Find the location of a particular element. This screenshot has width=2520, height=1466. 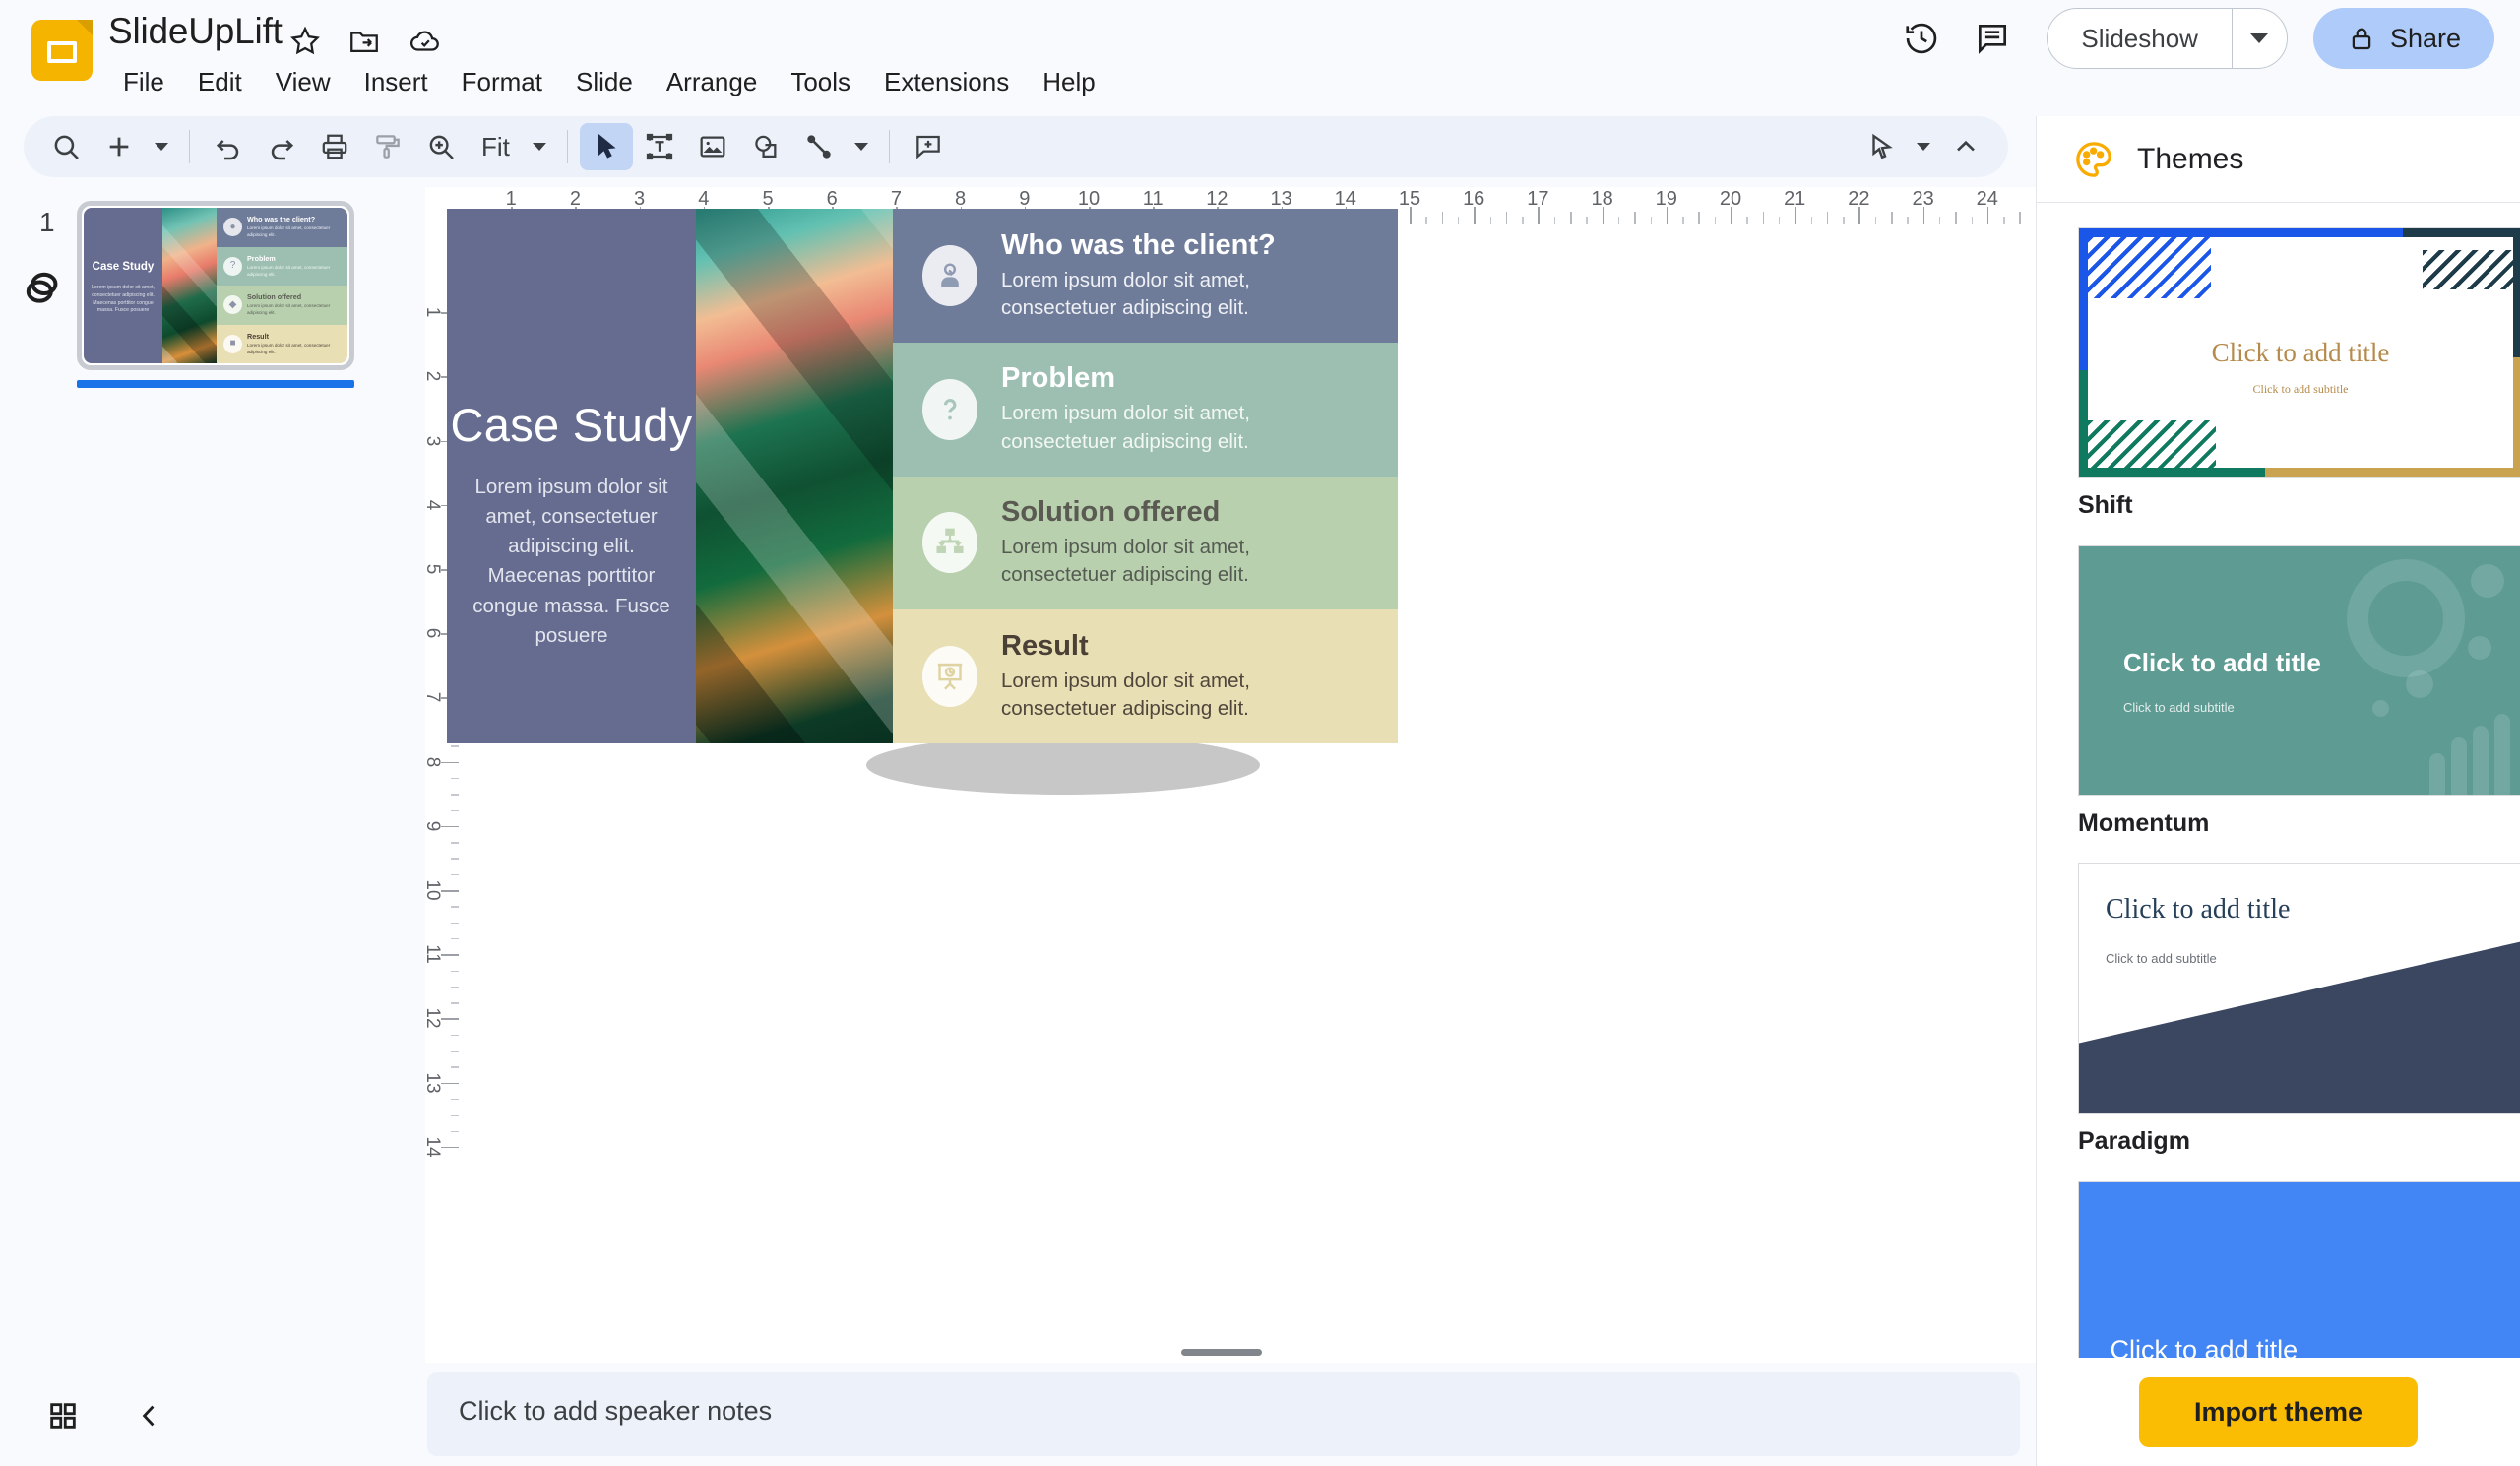

redo-icon is located at coordinates (281, 147).